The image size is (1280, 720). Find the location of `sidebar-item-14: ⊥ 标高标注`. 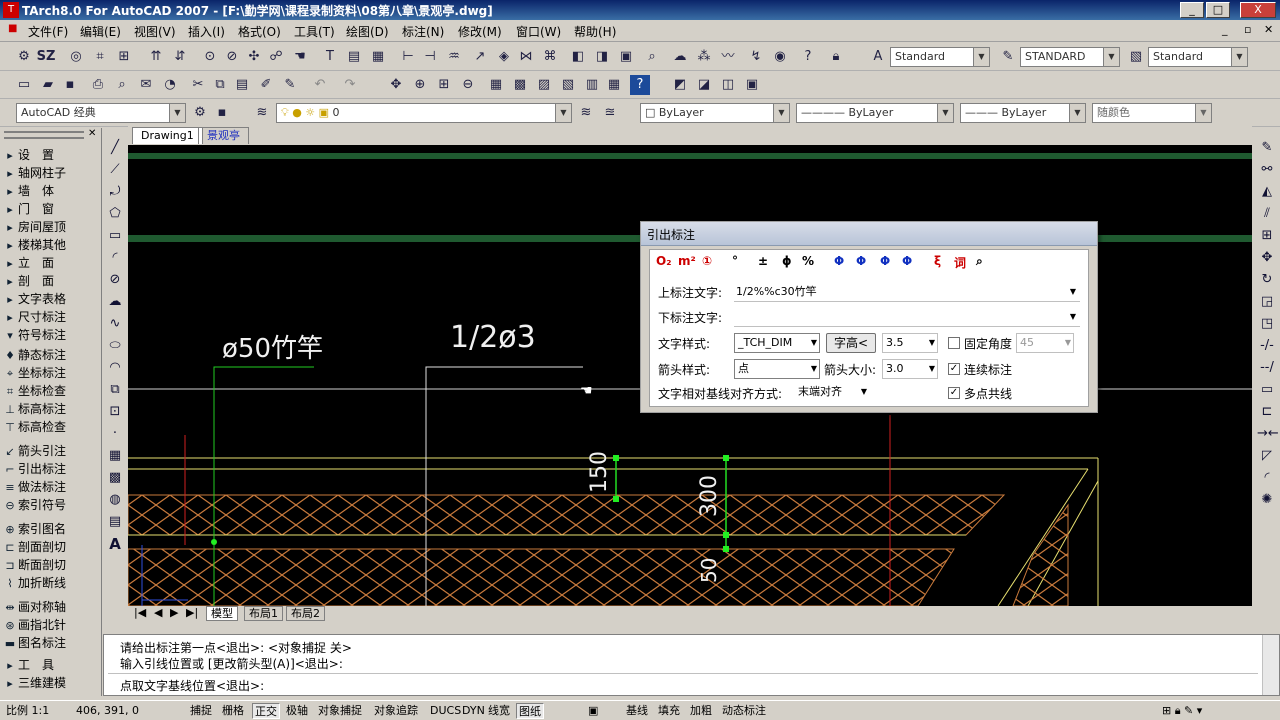

sidebar-item-14: ⊥ 标高标注 is located at coordinates (51, 409).